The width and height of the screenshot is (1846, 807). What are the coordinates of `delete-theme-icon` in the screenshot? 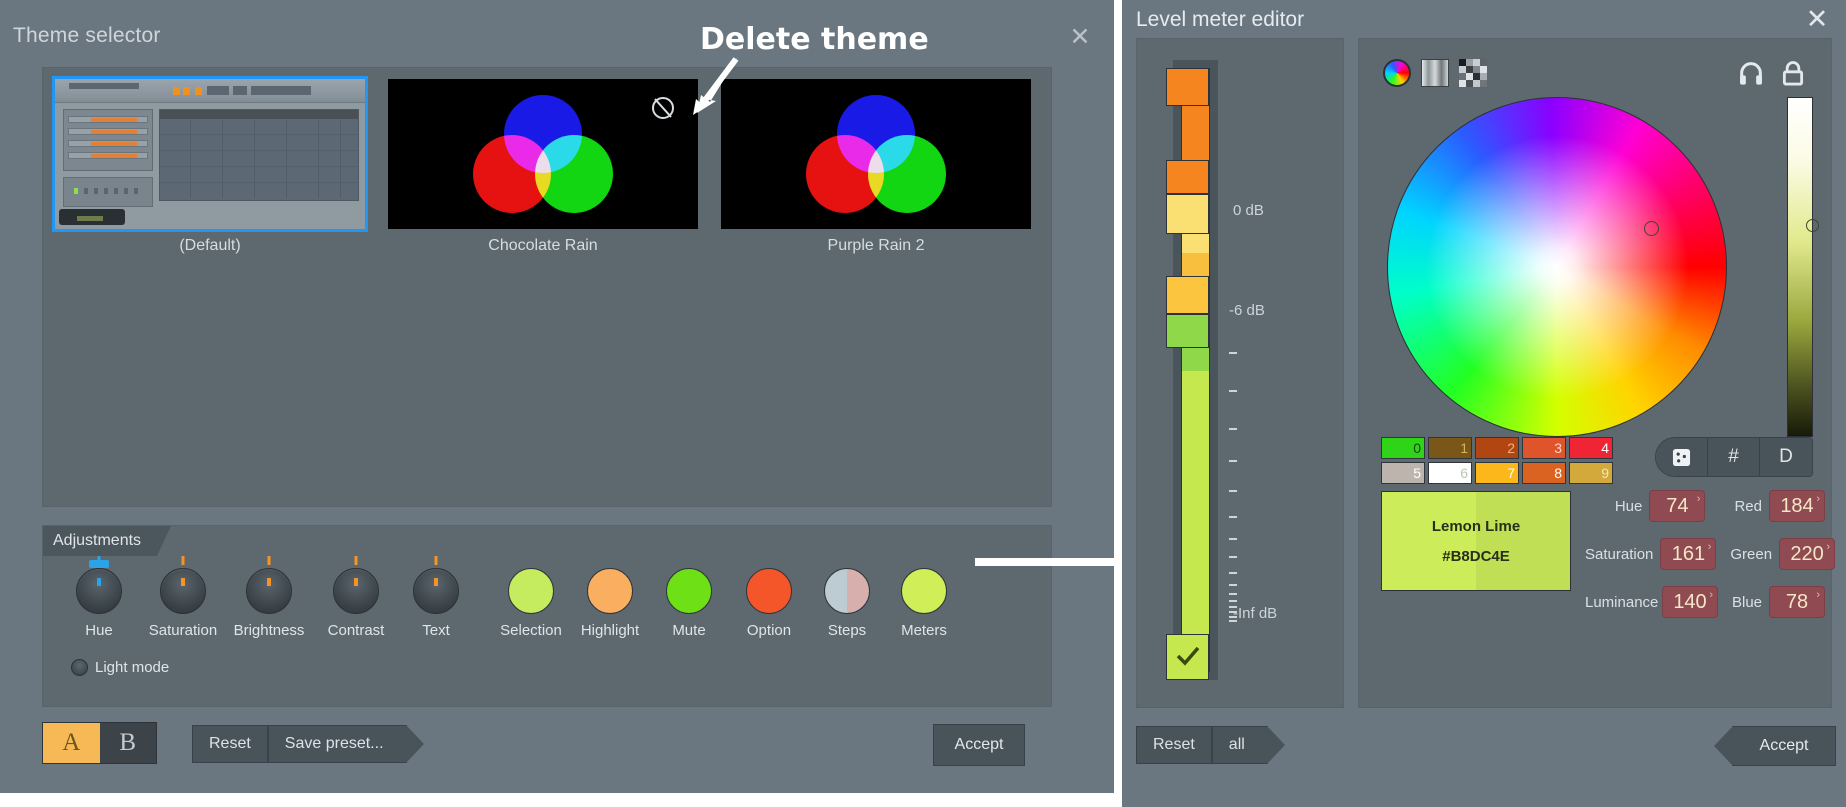 It's located at (663, 108).